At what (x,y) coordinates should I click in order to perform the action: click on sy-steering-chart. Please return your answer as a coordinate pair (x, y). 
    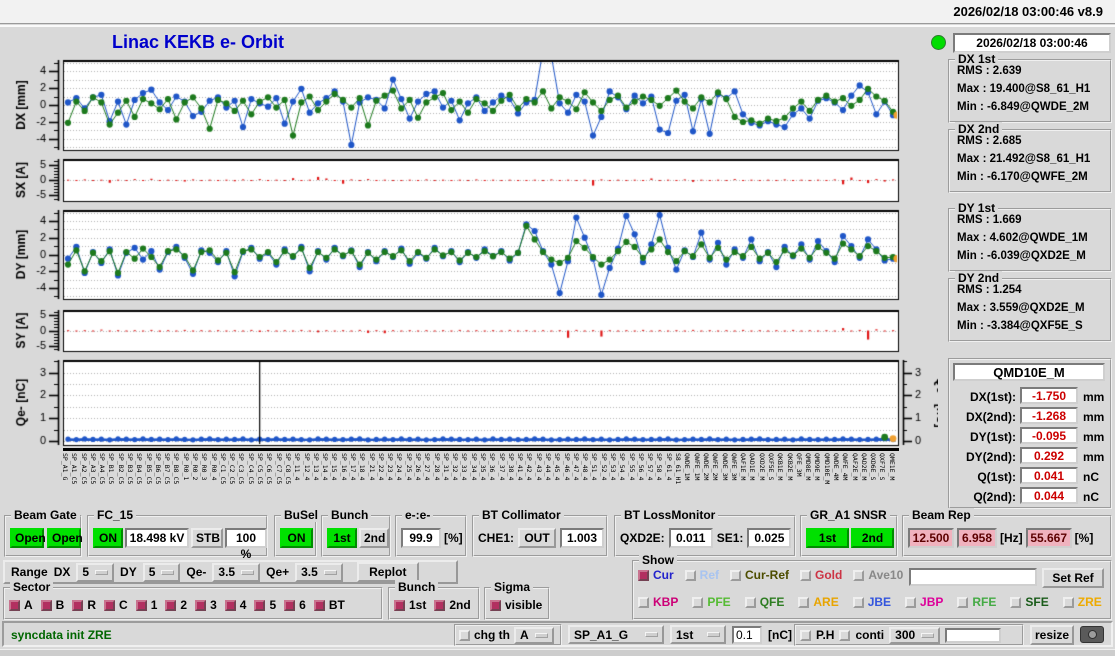
    Looking at the image, I should click on (473, 331).